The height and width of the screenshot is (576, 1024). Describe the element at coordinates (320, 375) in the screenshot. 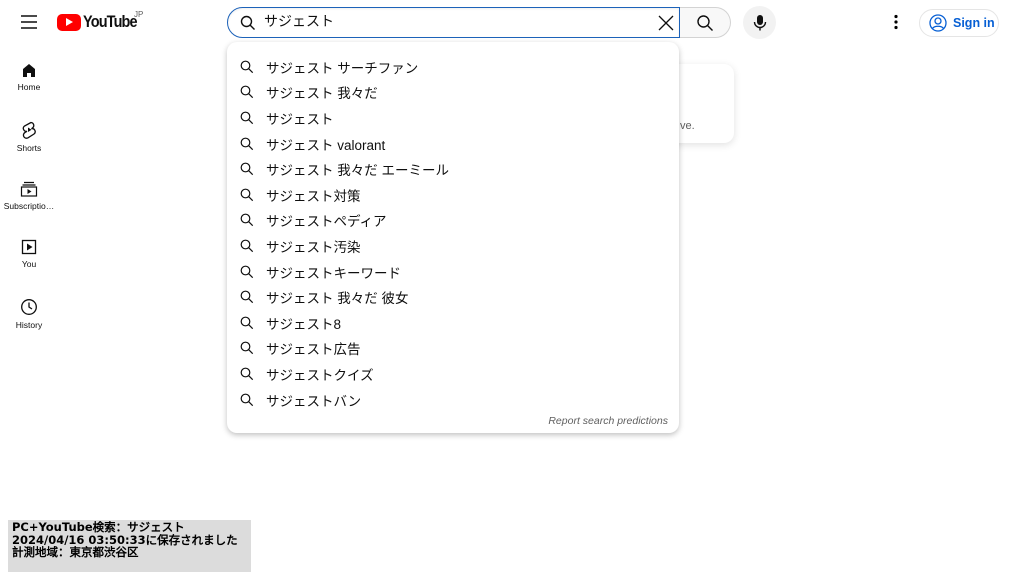

I see `suggestion-text: サジェストクイズ` at that location.